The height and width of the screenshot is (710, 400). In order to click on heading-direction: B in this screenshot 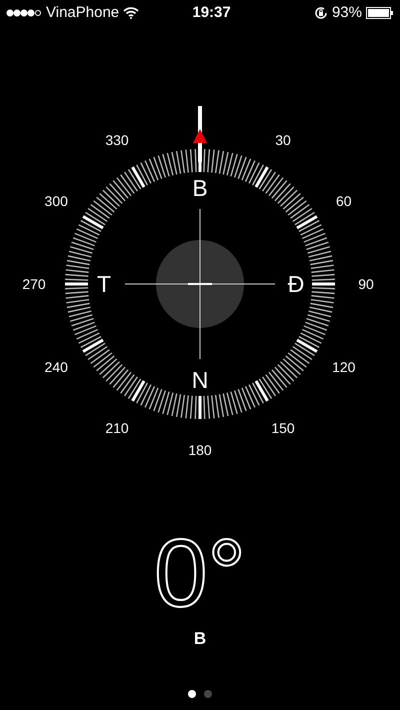, I will do `click(200, 639)`.